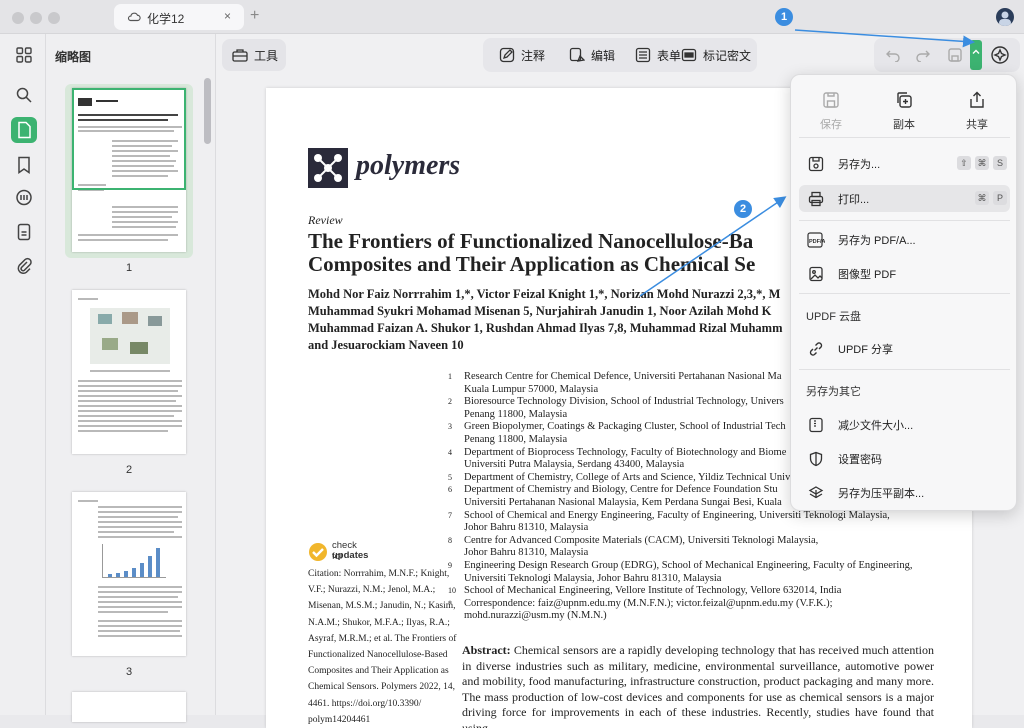 The width and height of the screenshot is (1024, 728). What do you see at coordinates (254, 16) in the screenshot?
I see `new-tab-button: +` at bounding box center [254, 16].